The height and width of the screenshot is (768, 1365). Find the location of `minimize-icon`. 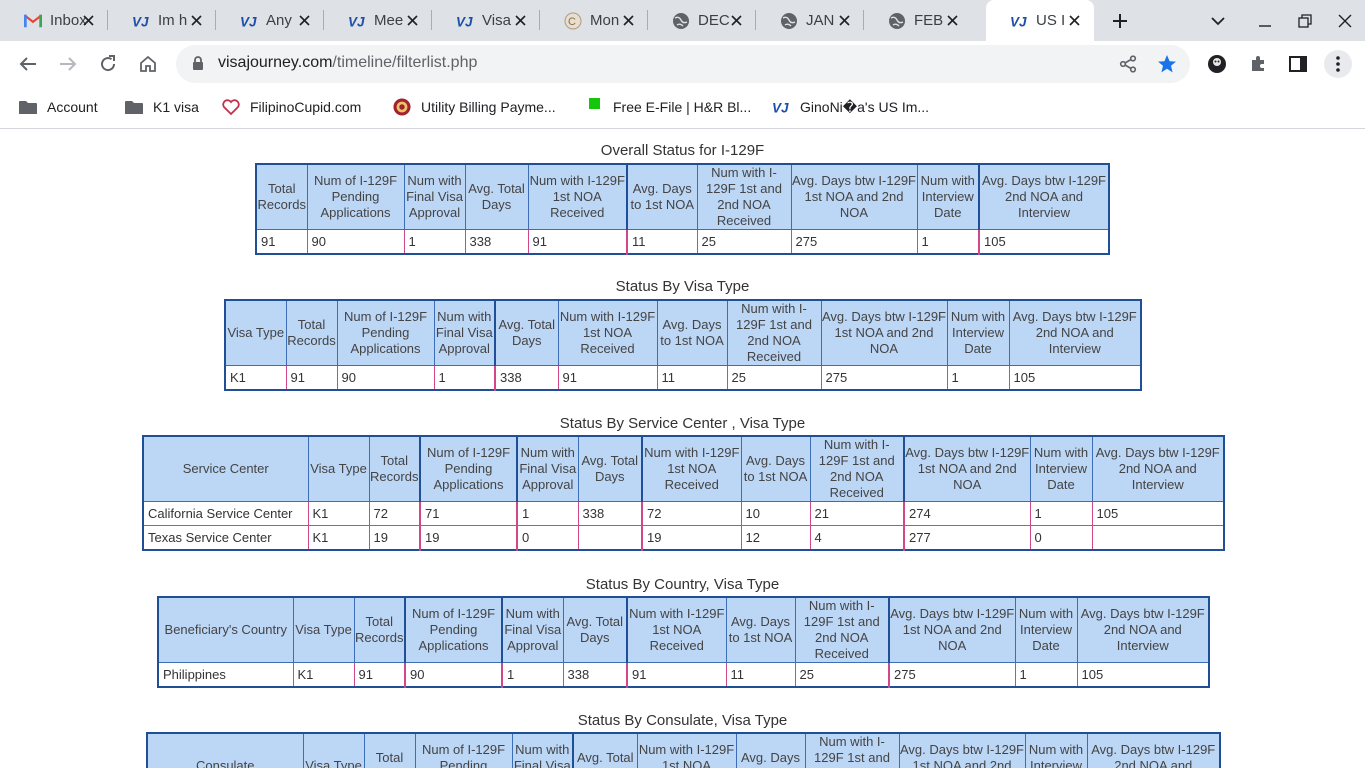

minimize-icon is located at coordinates (1265, 21).